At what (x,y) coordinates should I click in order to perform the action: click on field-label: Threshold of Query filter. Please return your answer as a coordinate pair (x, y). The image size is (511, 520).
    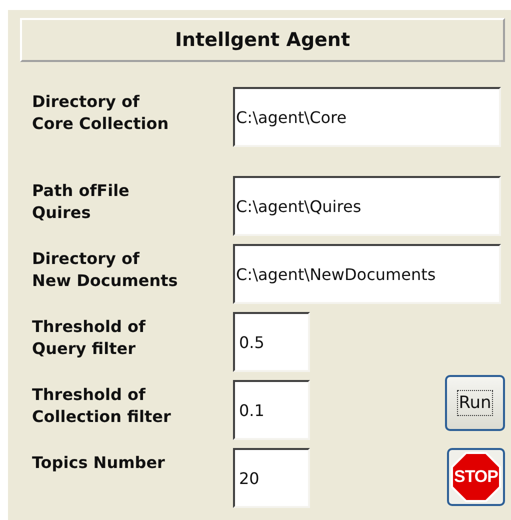
    Looking at the image, I should click on (89, 338).